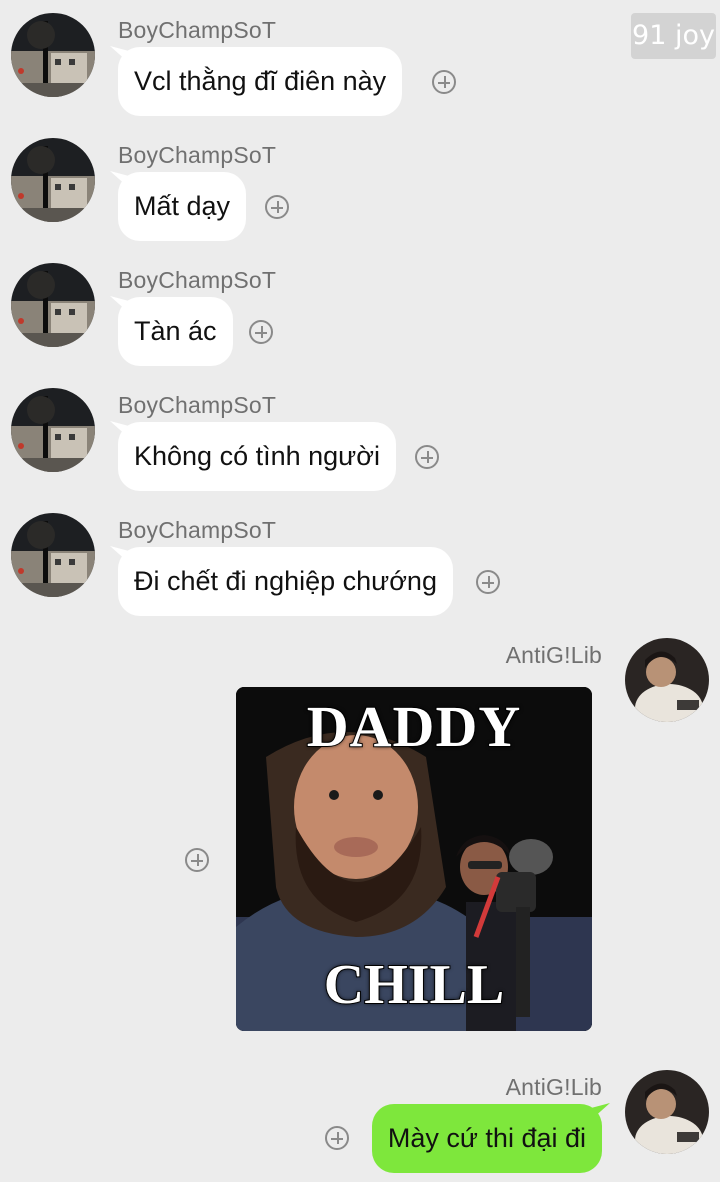 The image size is (720, 1182). Describe the element at coordinates (285, 581) in the screenshot. I see `message-bubble: Đi chết đi nghiệp chướng` at that location.